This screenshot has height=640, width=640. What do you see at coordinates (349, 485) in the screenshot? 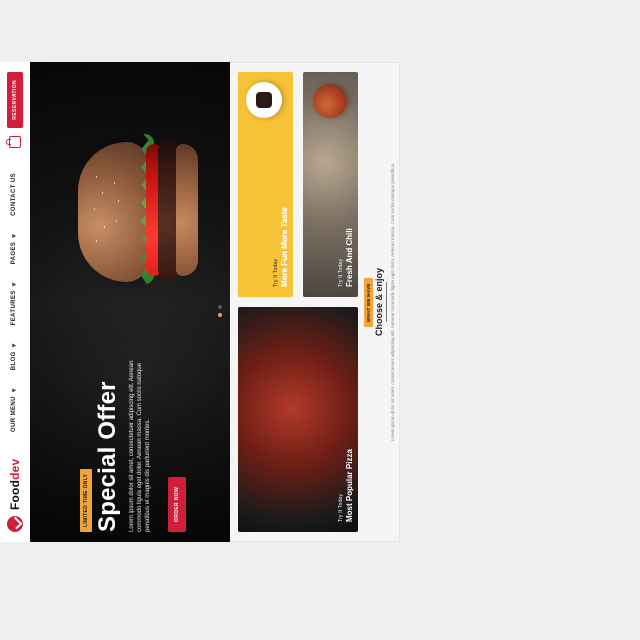
I see `promo-title: Most Popular Pizza` at bounding box center [349, 485].